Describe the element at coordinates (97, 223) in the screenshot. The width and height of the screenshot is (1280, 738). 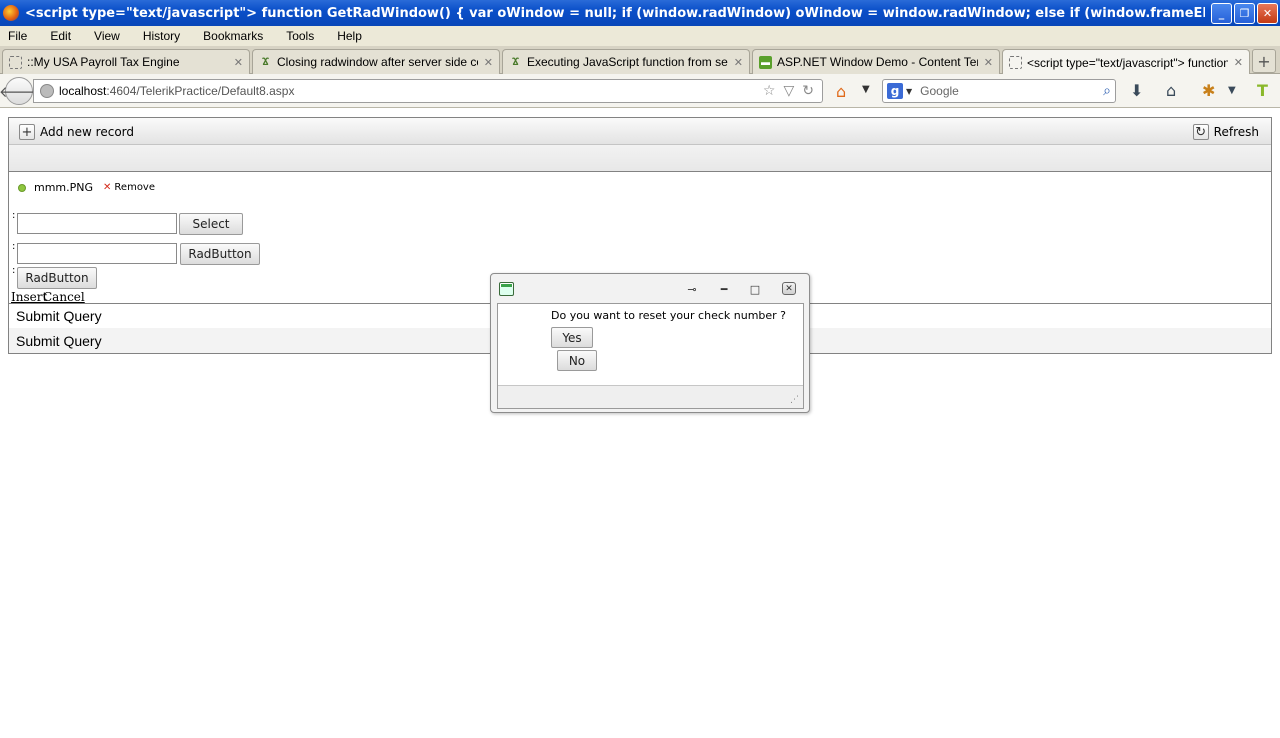
I see `file-path-input` at that location.